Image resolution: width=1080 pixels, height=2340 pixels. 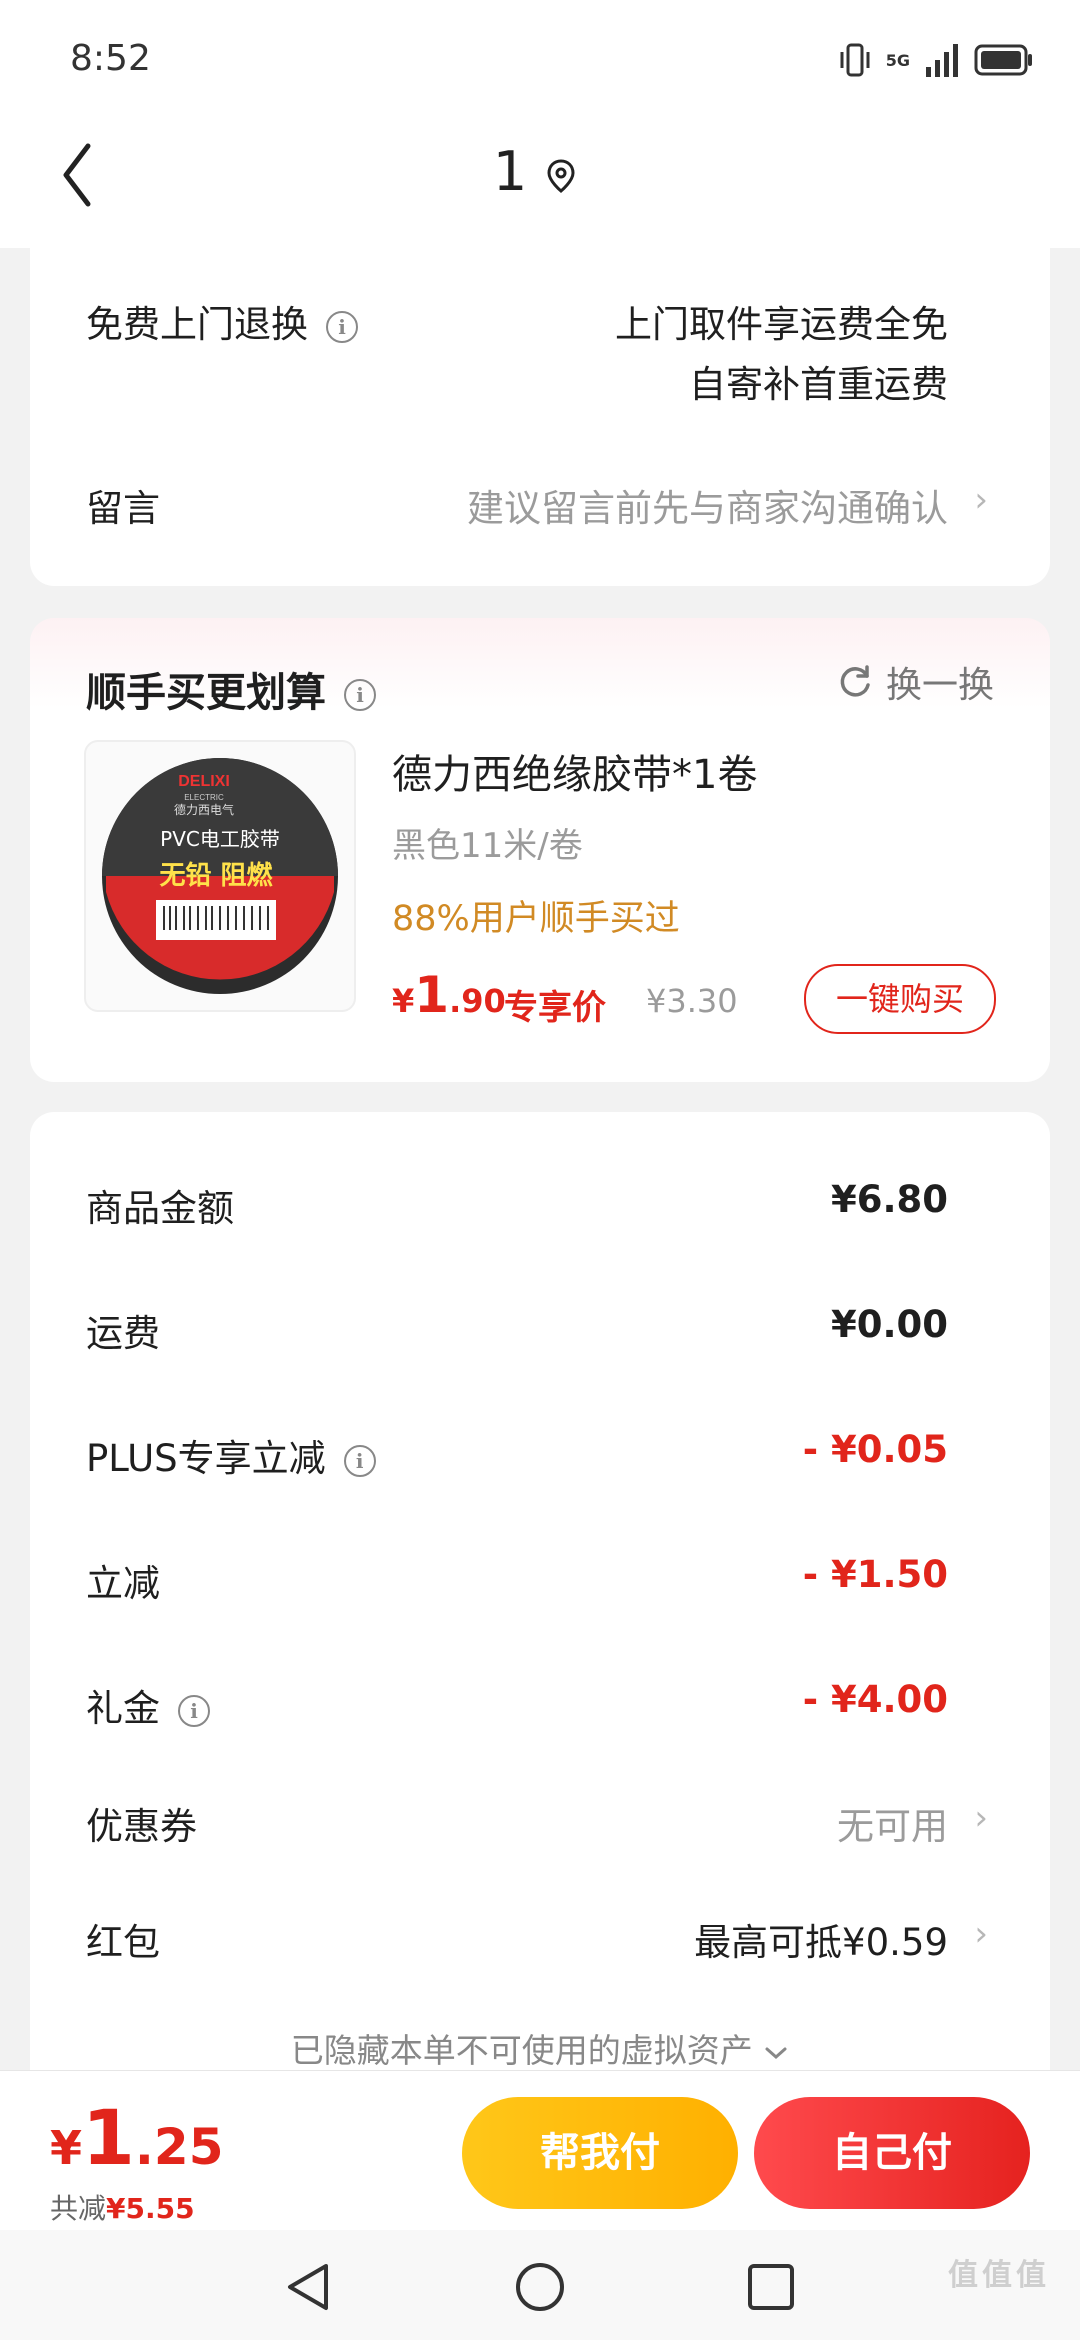 What do you see at coordinates (204, 797) in the screenshot?
I see `image-brand-sub: ELECTRIC` at bounding box center [204, 797].